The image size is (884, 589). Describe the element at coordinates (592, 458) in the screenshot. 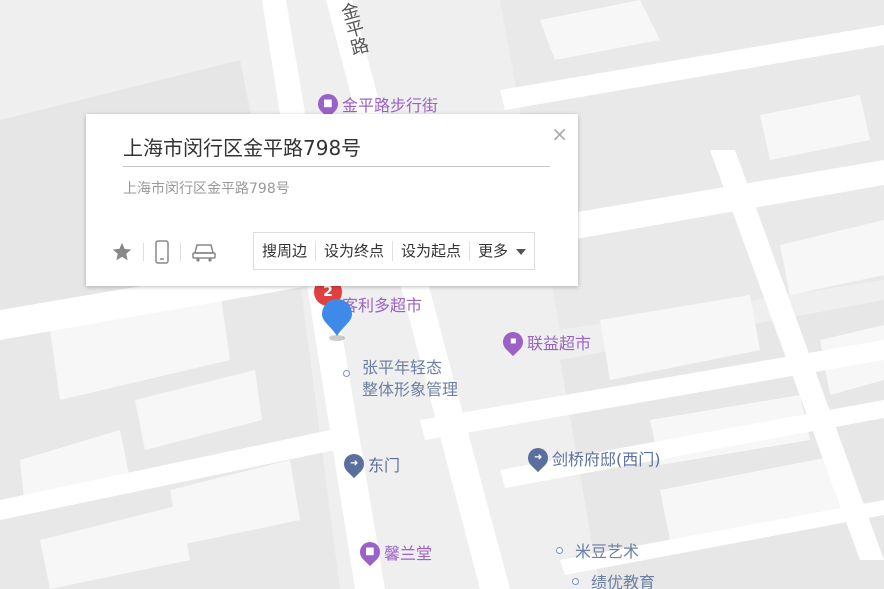

I see `poi-jianqiao-west-gate: ➜ 剑桥府邸(西门)` at that location.